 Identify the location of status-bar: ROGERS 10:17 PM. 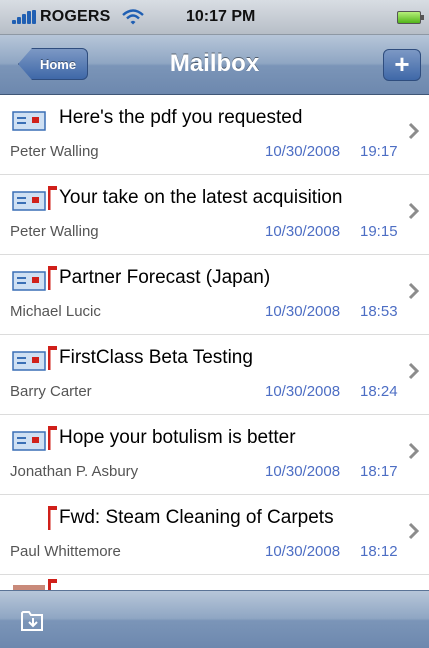
(214, 17).